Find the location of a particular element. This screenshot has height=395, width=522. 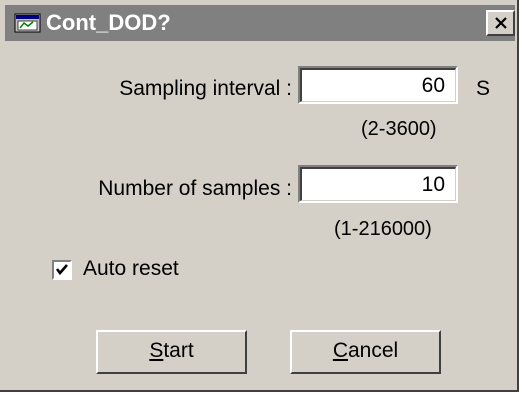

auto-reset-checkbox is located at coordinates (62, 270).